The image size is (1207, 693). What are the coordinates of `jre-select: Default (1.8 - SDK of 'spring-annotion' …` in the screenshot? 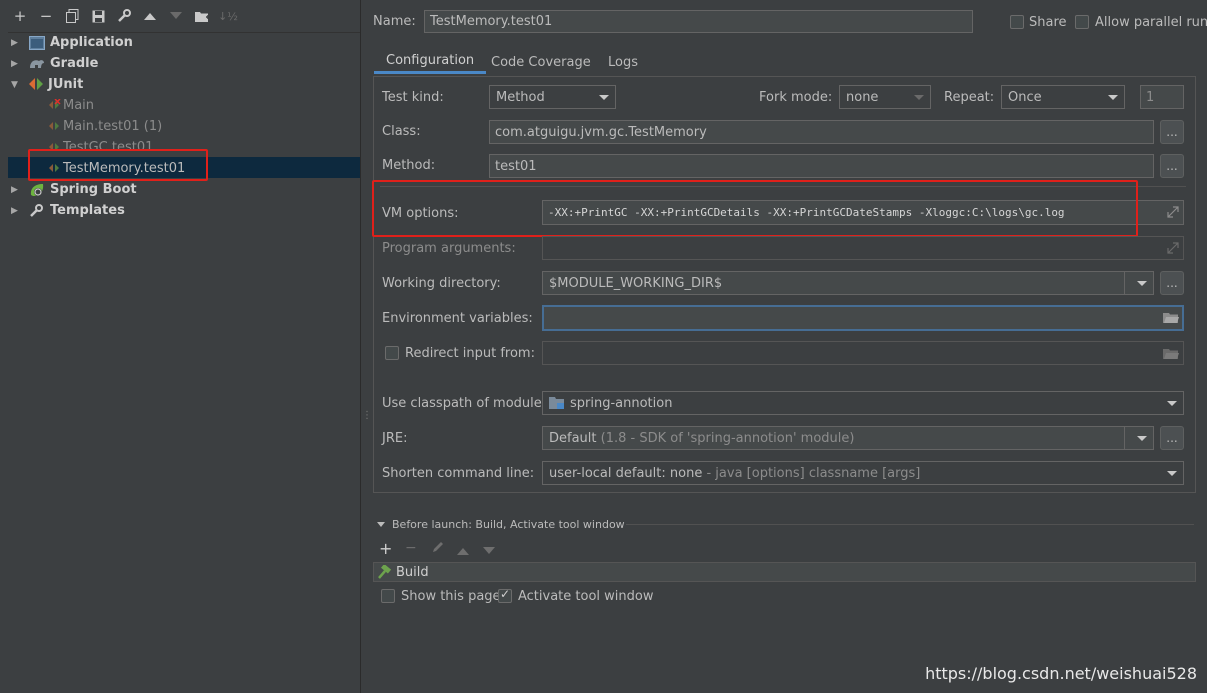 It's located at (848, 438).